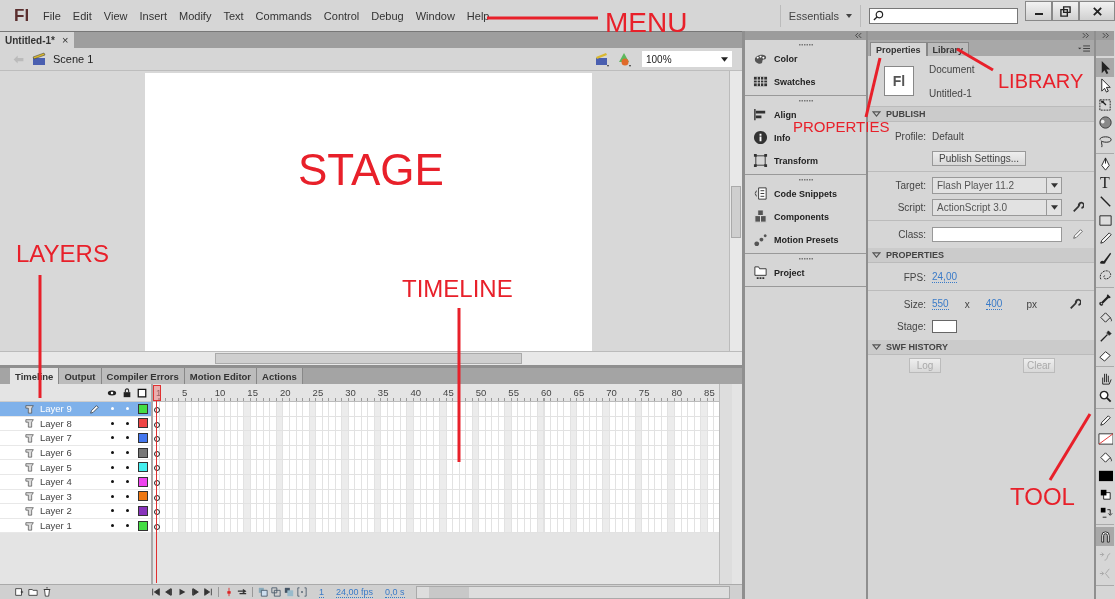 This screenshot has width=1115, height=599. I want to click on size-separator: x, so click(967, 304).